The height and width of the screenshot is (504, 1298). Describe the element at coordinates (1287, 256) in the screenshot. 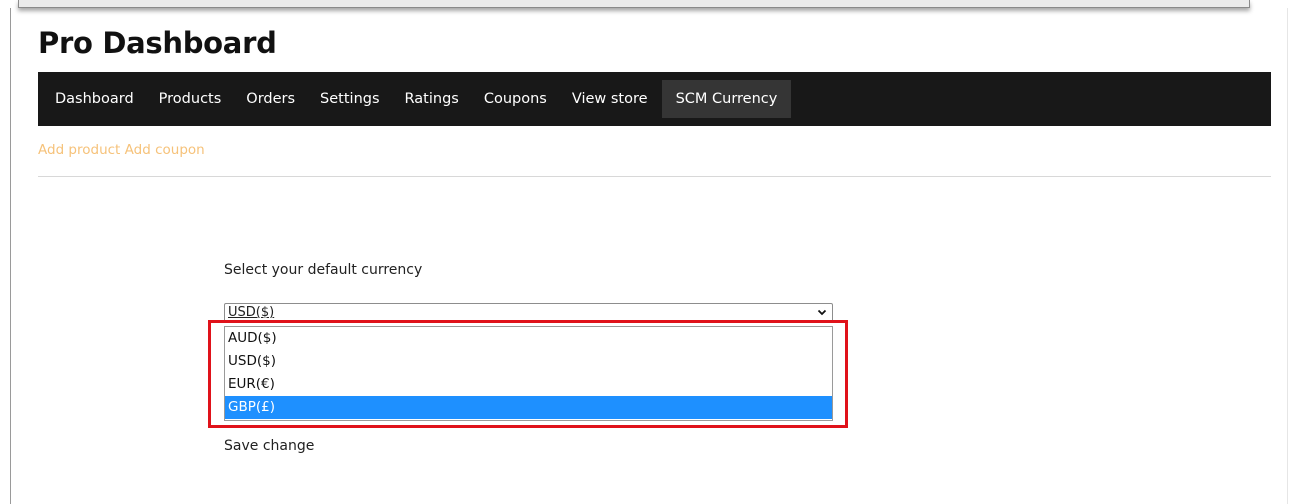

I see `frame-border-right` at that location.